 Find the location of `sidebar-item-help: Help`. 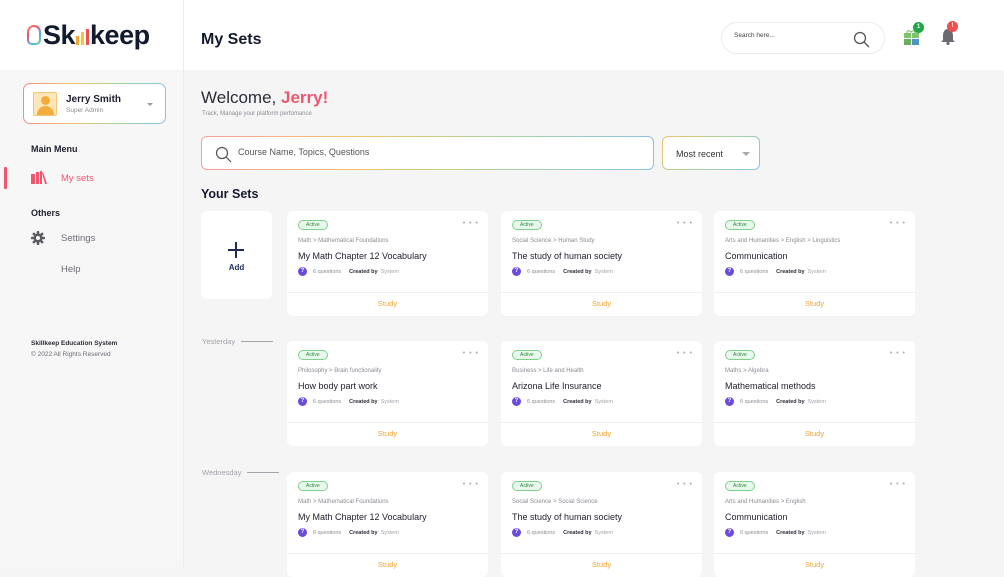

sidebar-item-help: Help is located at coordinates (92, 269).